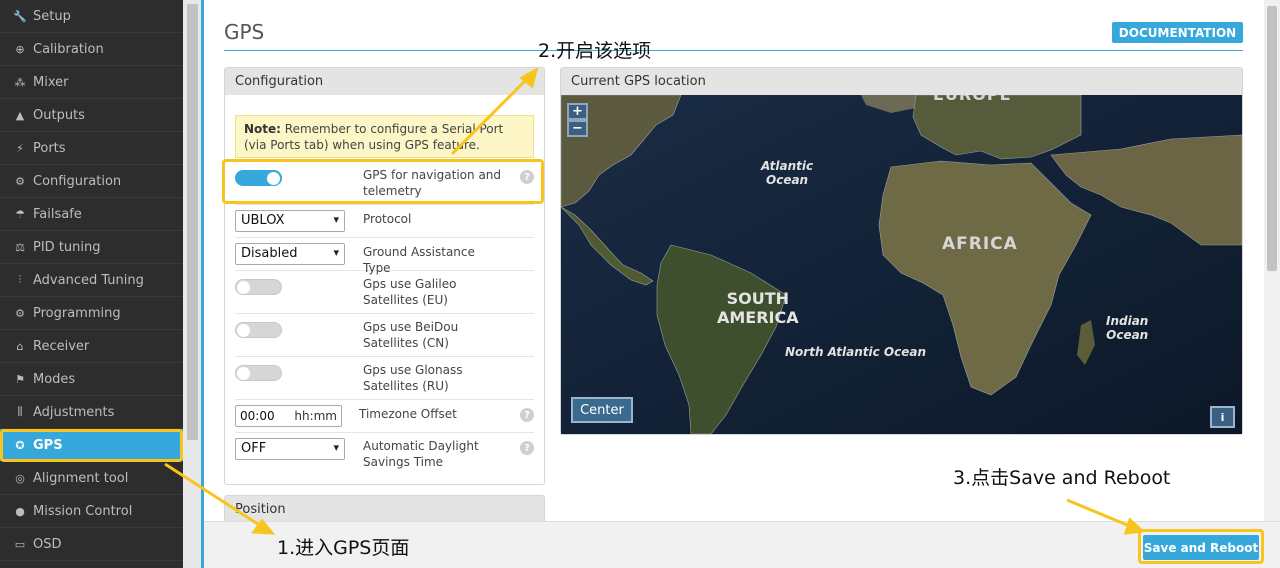 This screenshot has height=568, width=1280. Describe the element at coordinates (595, 51) in the screenshot. I see `step2-annotation: 2.开启该选项` at that location.